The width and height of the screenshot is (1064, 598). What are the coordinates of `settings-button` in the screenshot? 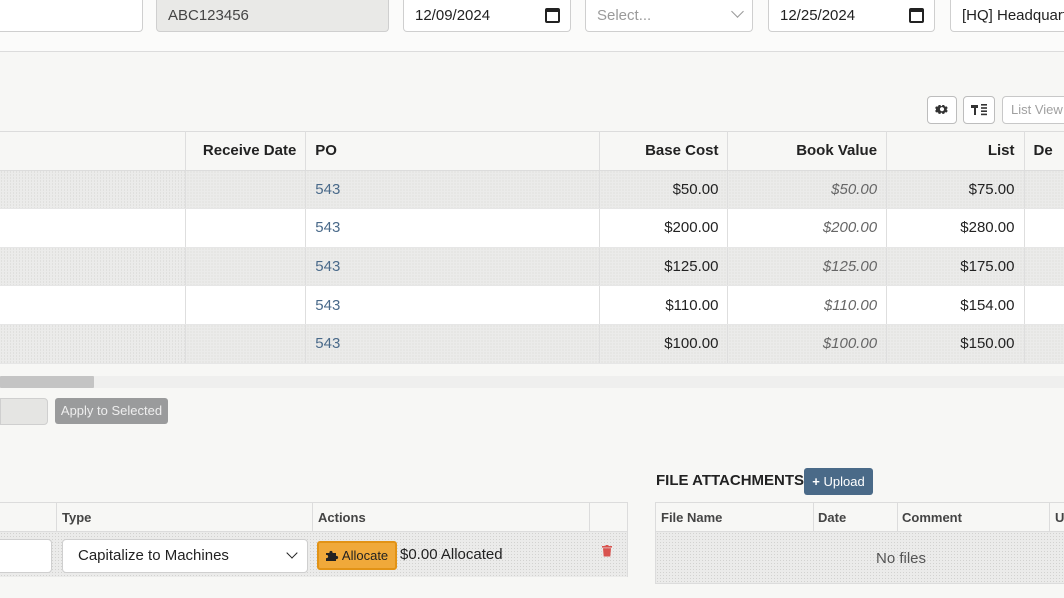 It's located at (942, 110).